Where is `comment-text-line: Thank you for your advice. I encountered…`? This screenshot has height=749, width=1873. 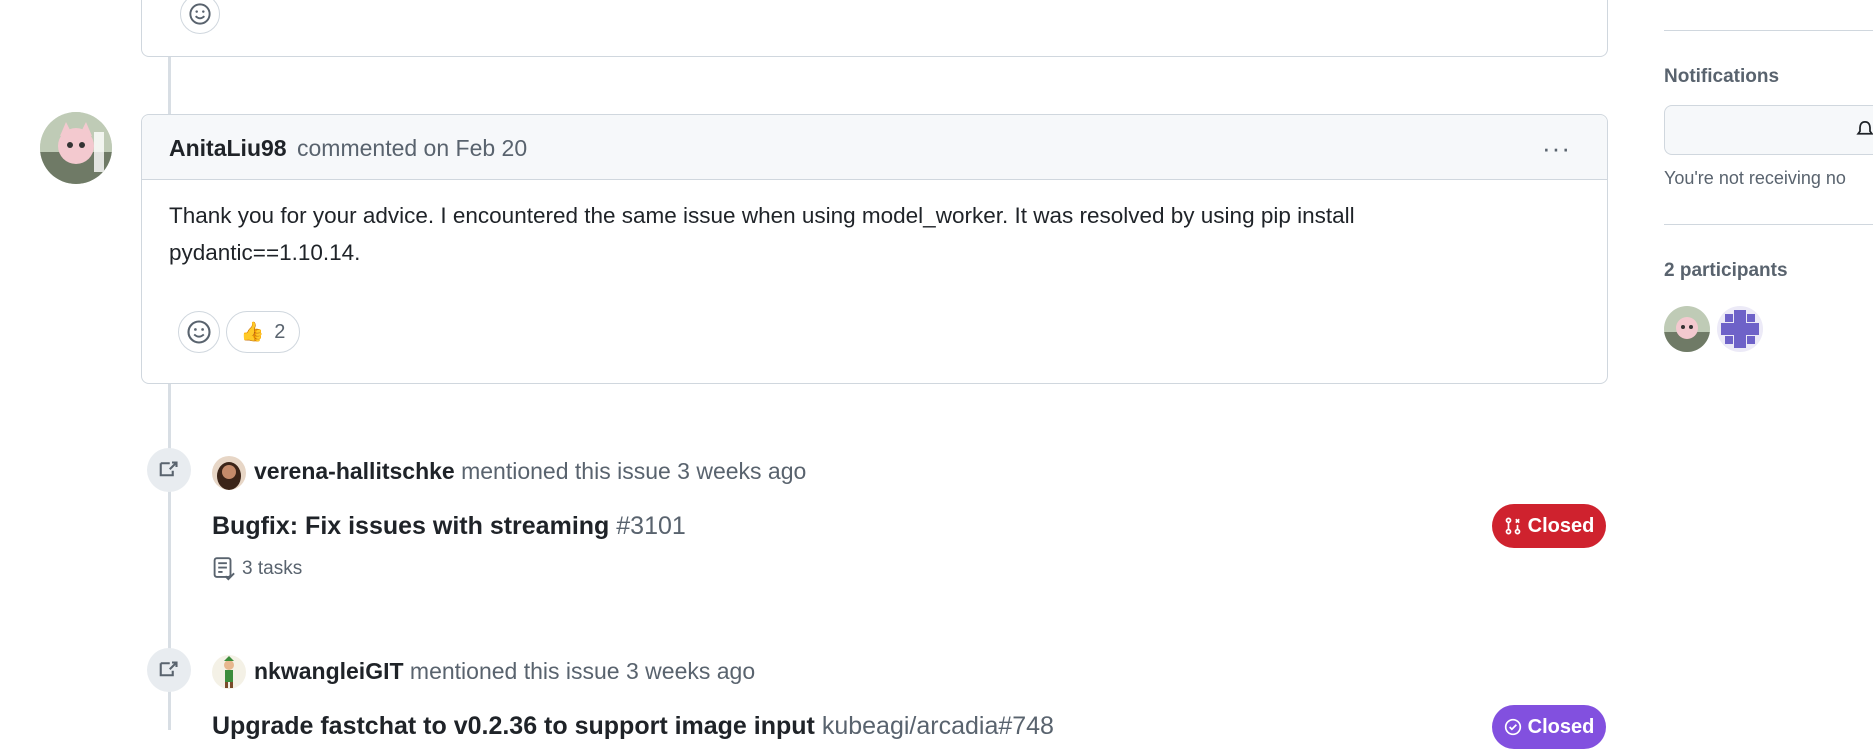 comment-text-line: Thank you for your advice. I encountered… is located at coordinates (762, 215).